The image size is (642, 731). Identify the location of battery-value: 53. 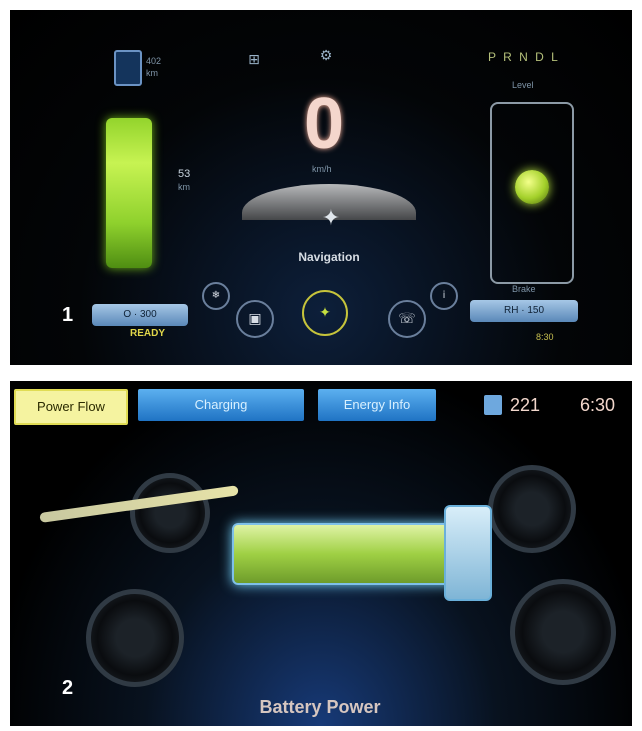
(184, 174).